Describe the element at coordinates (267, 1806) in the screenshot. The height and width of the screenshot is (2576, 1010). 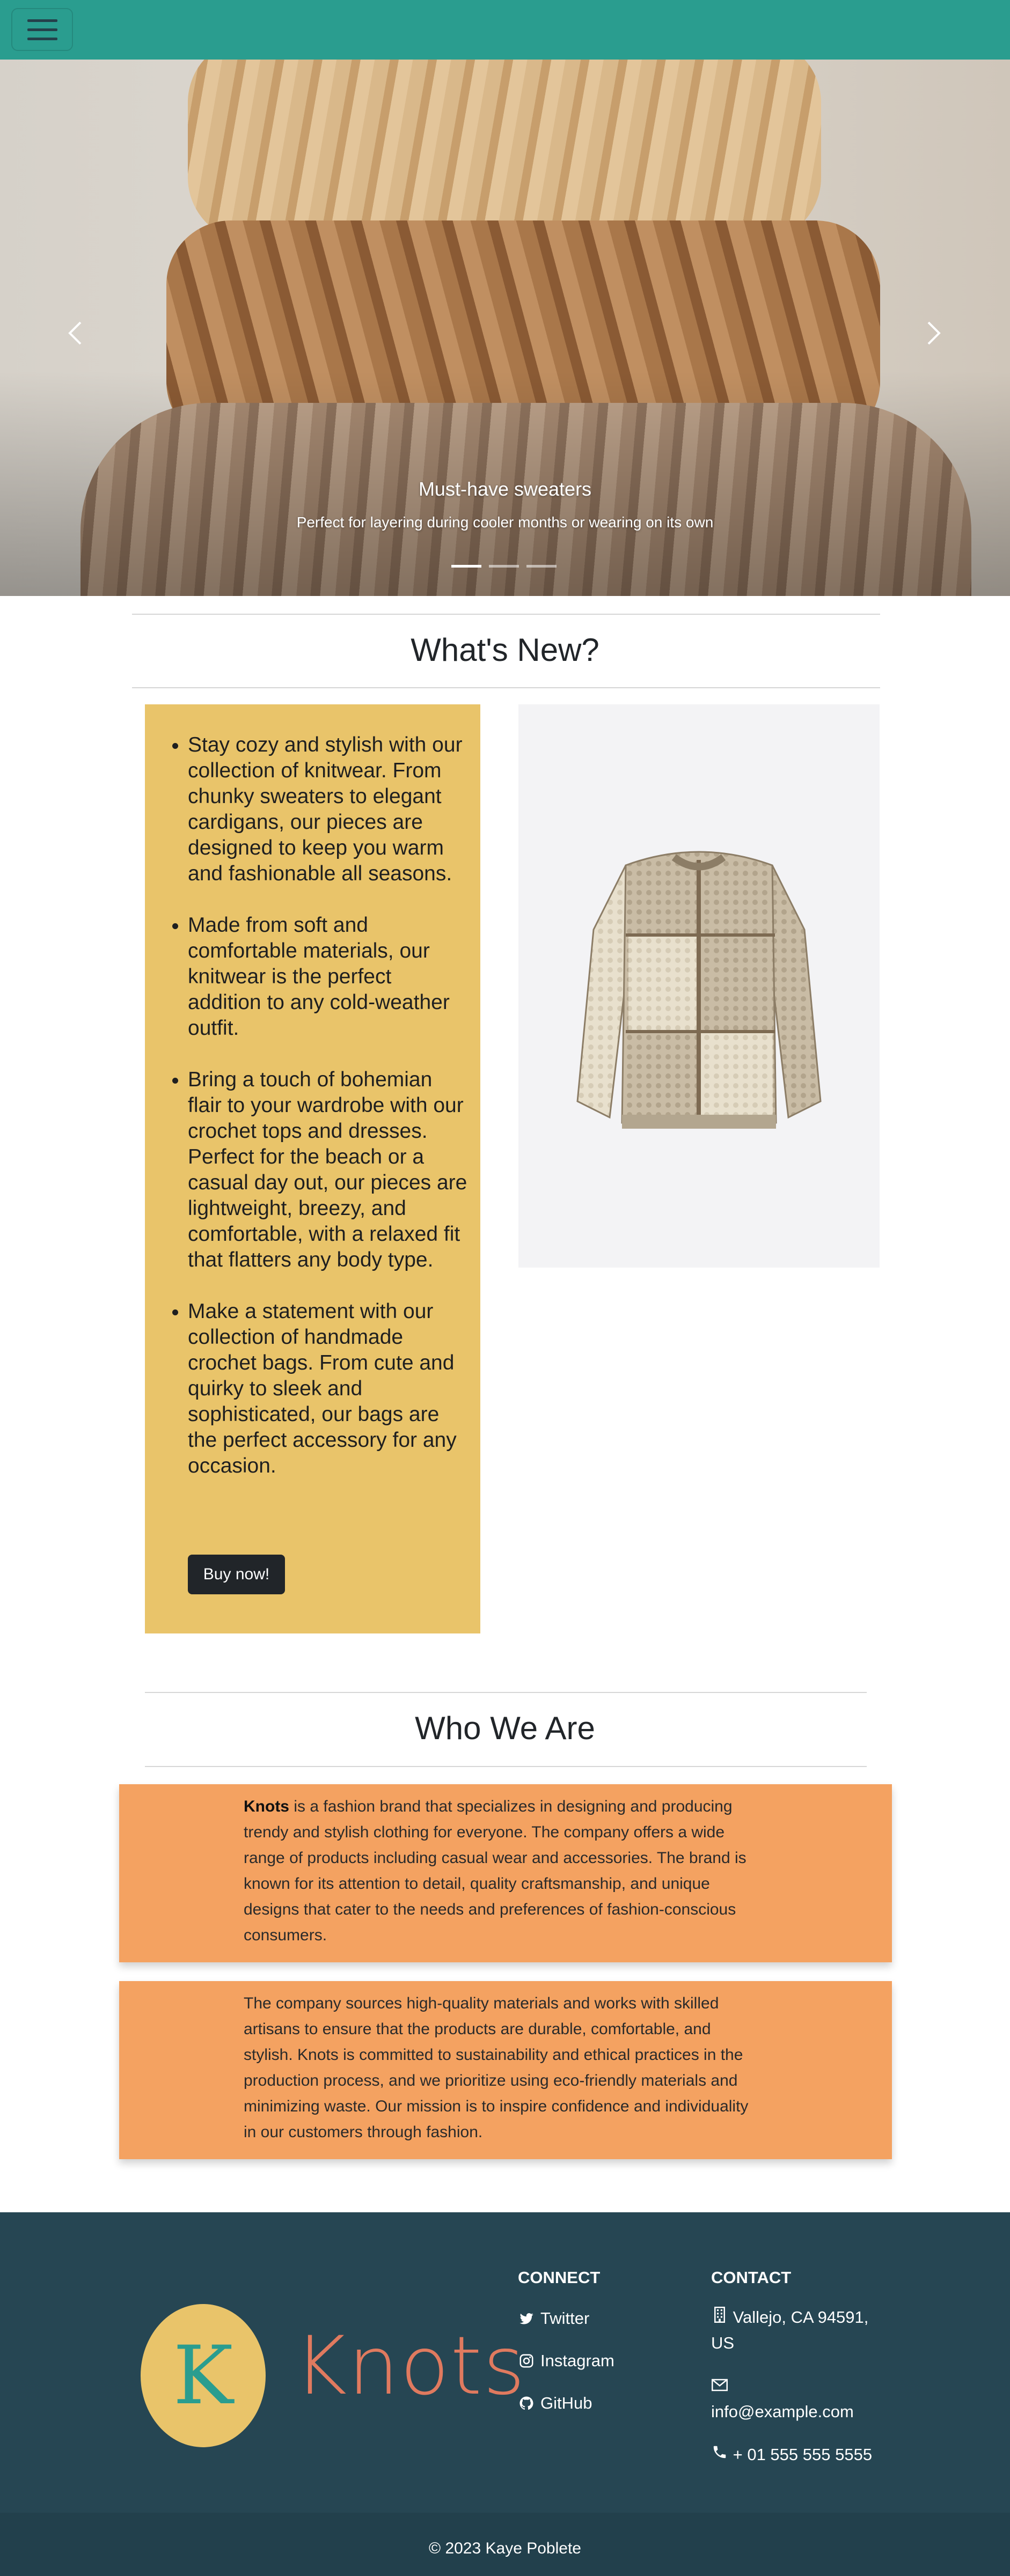
I see `brand-name: Knots` at that location.